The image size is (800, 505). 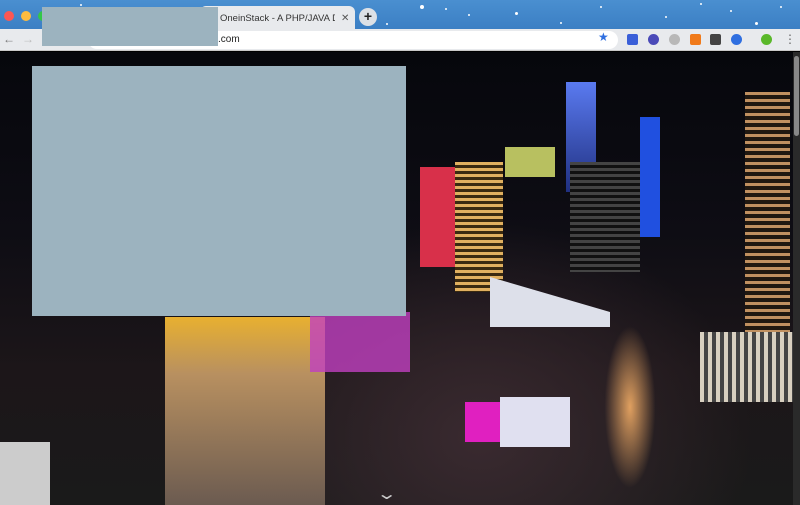 I want to click on scrollbar-thumb, so click(x=796, y=96).